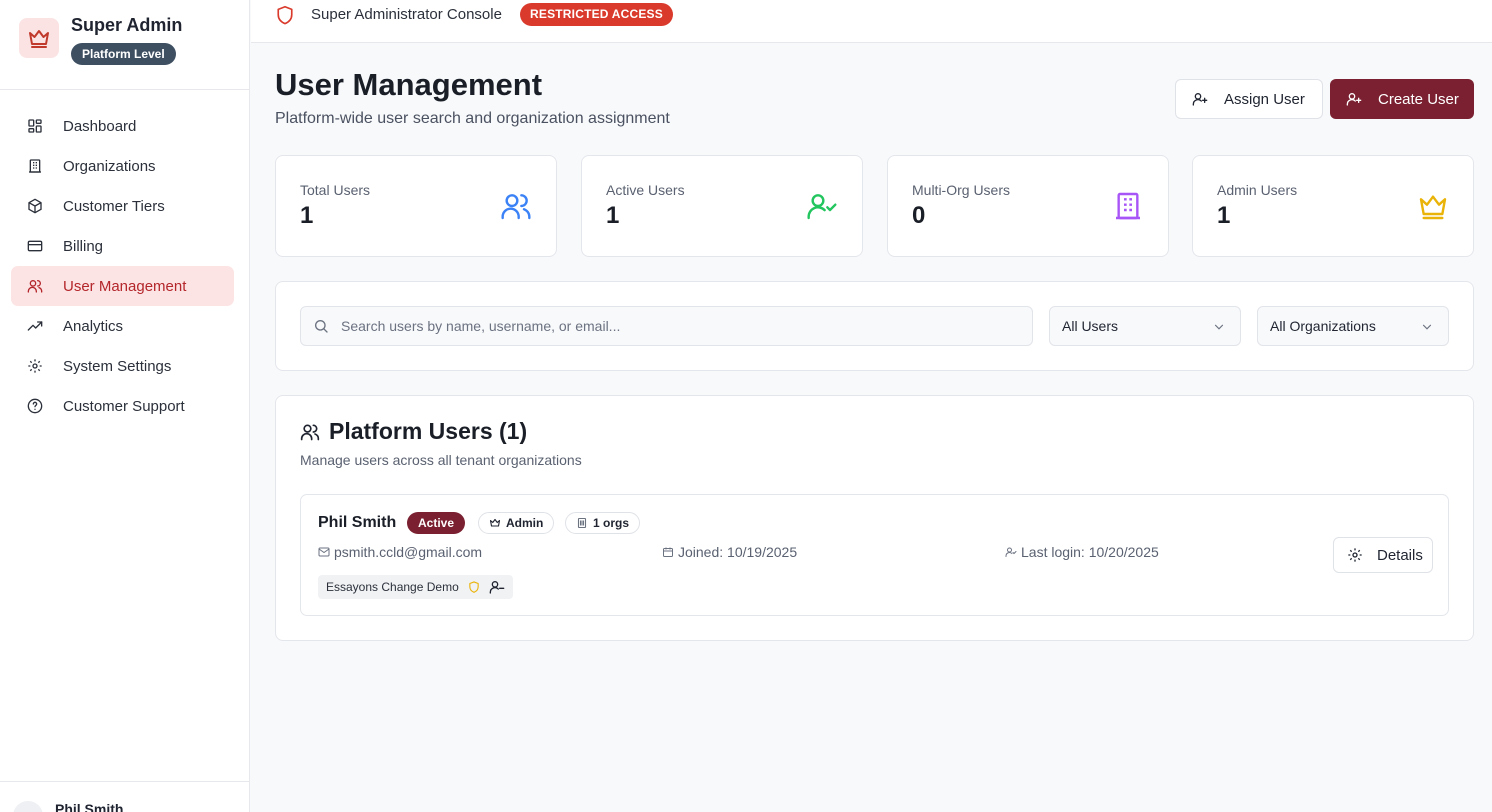  I want to click on sidebar-item-label: User Management, so click(125, 286).